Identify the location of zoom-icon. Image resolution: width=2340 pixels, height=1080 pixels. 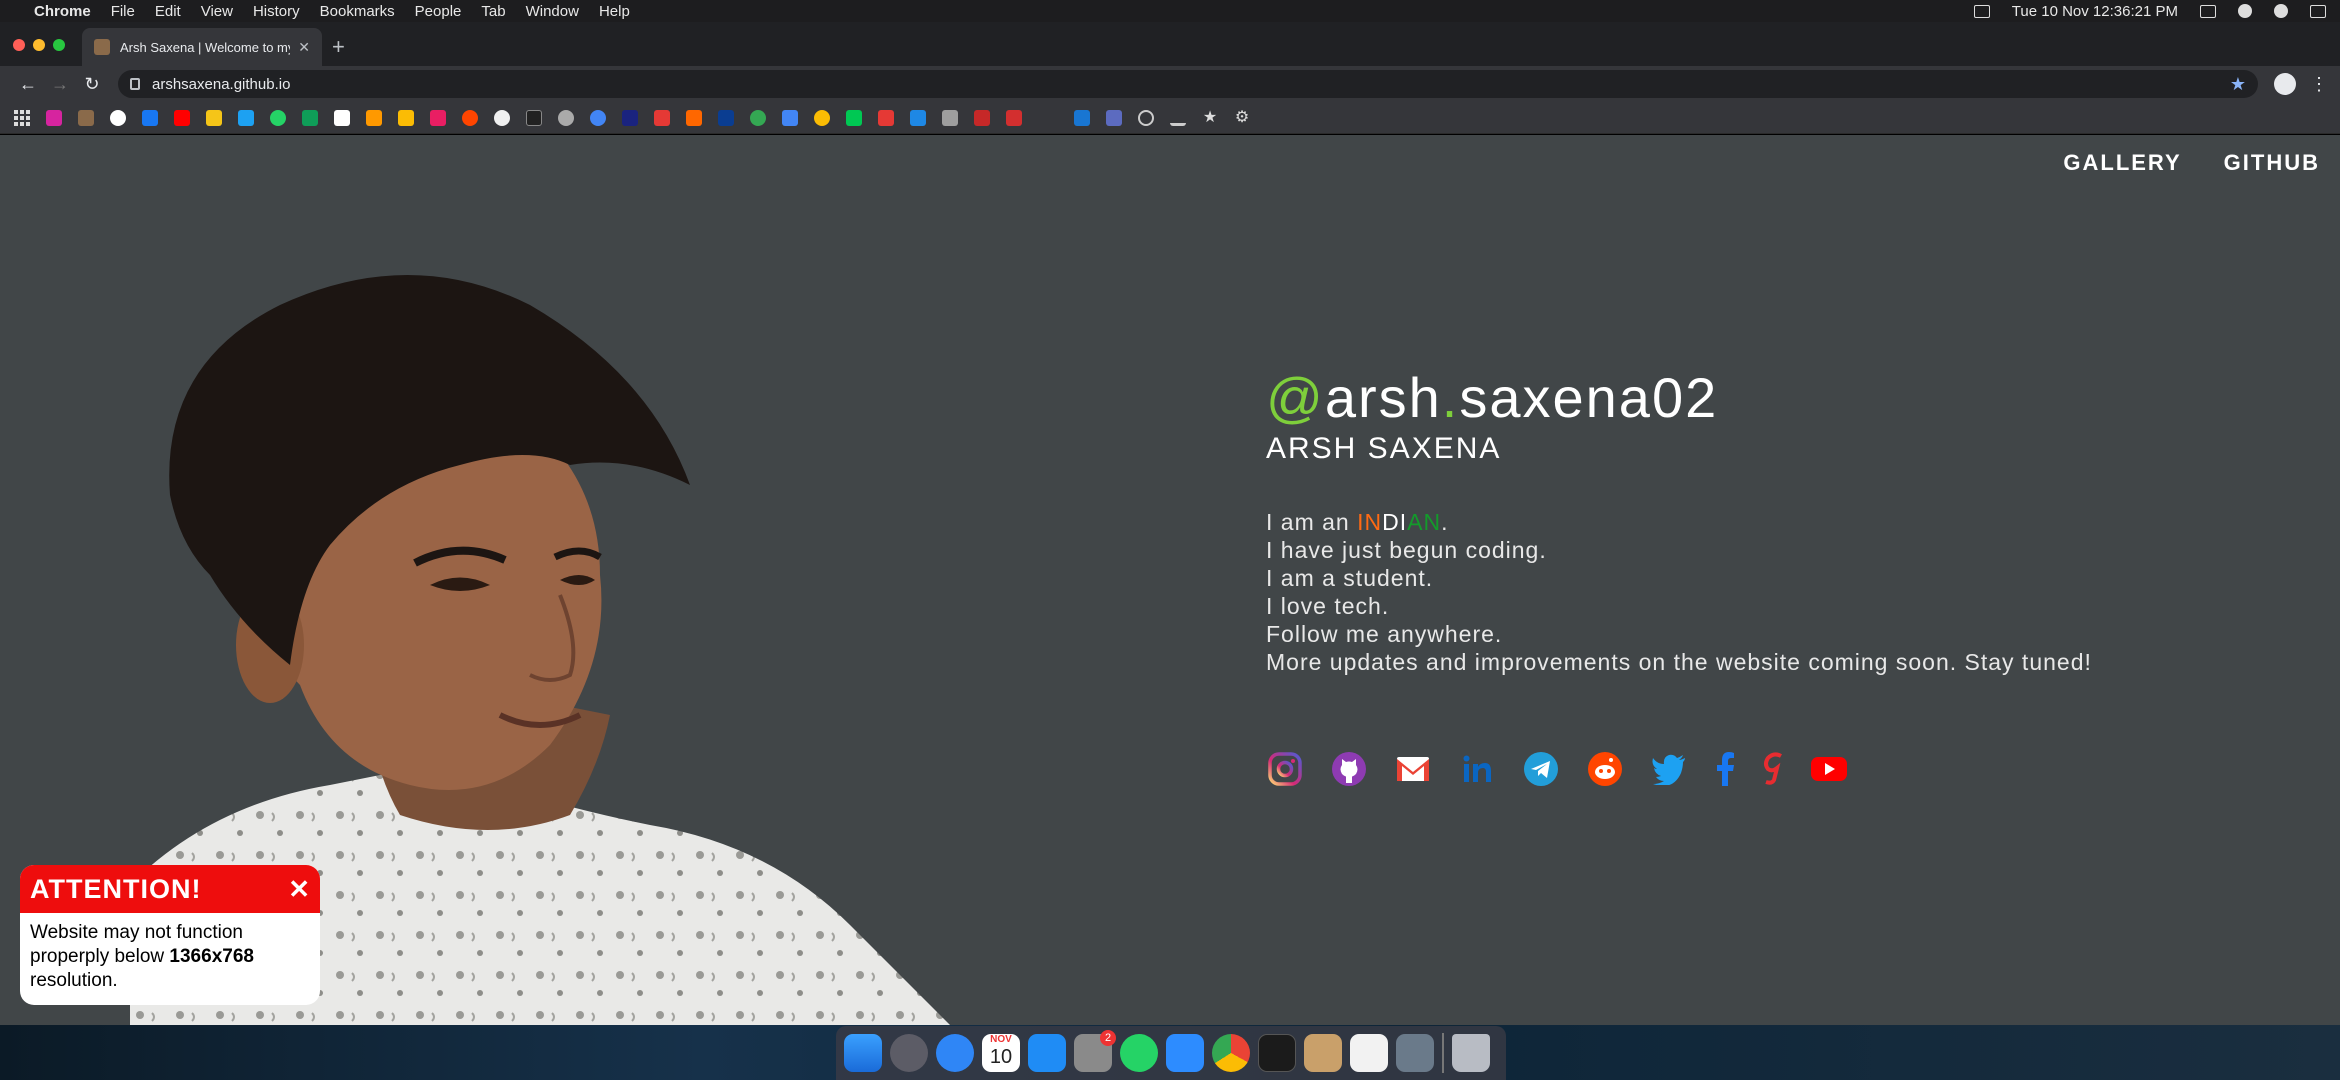
(1185, 1053).